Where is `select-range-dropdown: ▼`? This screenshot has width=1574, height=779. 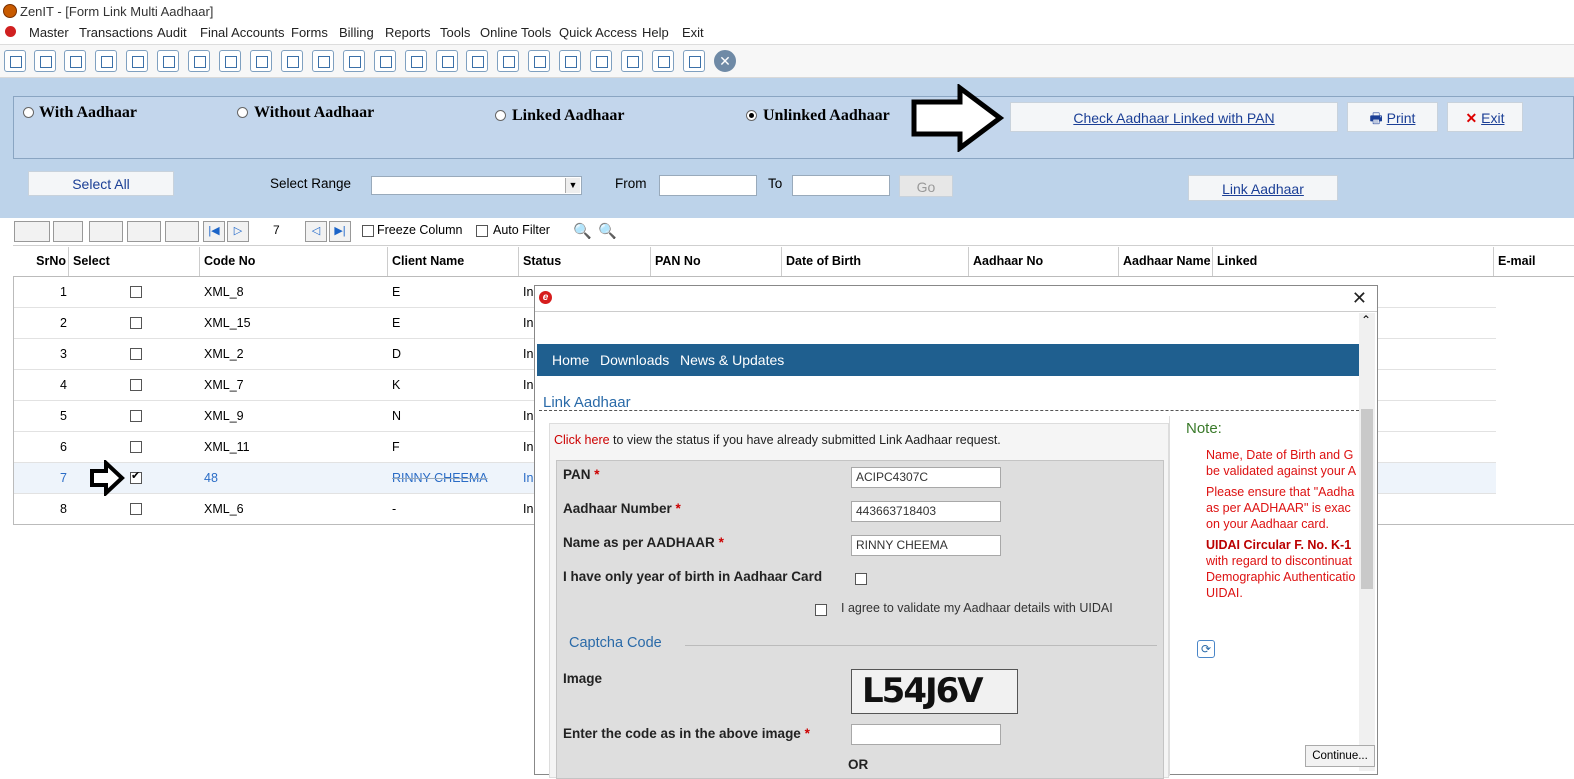 select-range-dropdown: ▼ is located at coordinates (476, 185).